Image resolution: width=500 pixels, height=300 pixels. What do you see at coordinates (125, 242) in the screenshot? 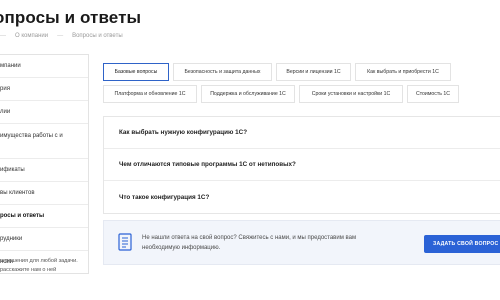
I see `document-icon` at bounding box center [125, 242].